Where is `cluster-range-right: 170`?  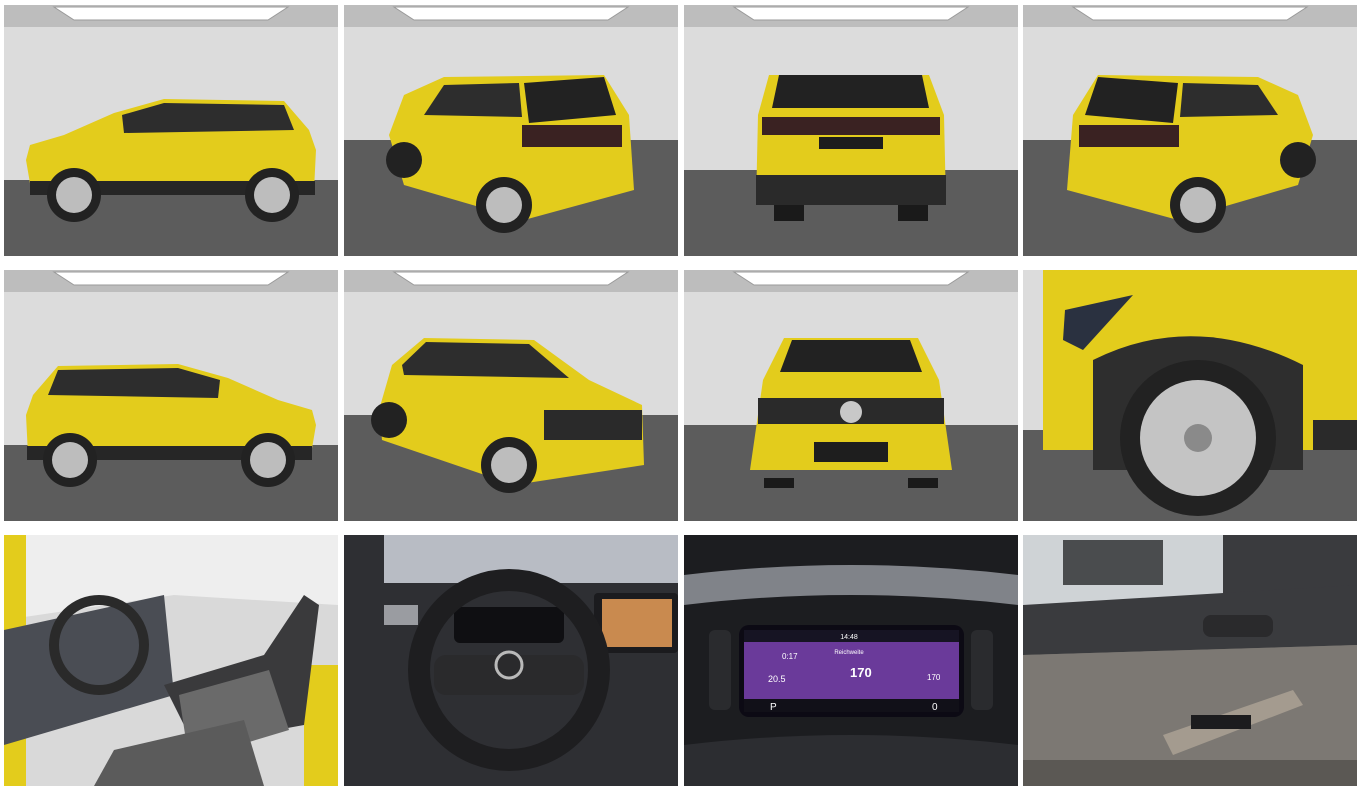
cluster-range-right: 170 is located at coordinates (934, 677).